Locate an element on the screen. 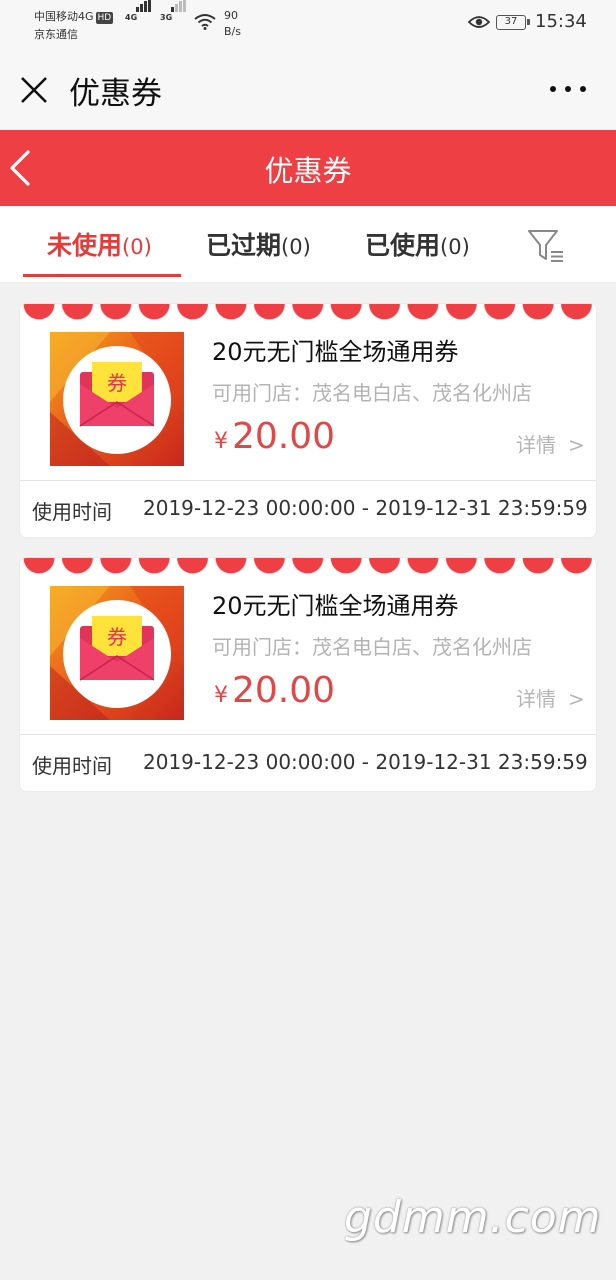  network-type-1: 4G is located at coordinates (131, 17).